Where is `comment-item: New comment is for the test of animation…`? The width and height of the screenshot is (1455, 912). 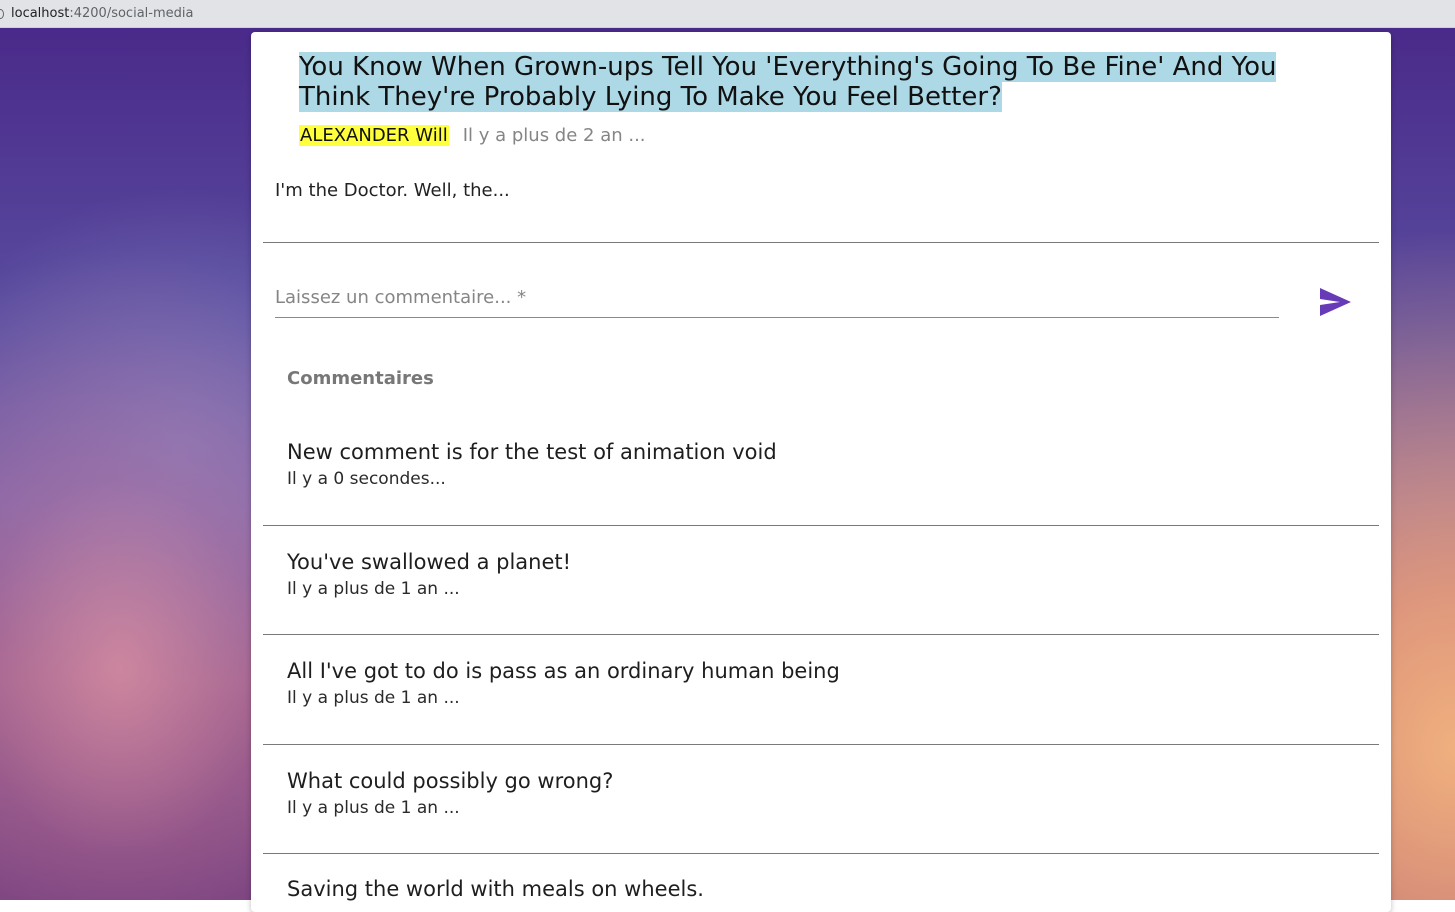 comment-item: New comment is for the test of animation… is located at coordinates (827, 464).